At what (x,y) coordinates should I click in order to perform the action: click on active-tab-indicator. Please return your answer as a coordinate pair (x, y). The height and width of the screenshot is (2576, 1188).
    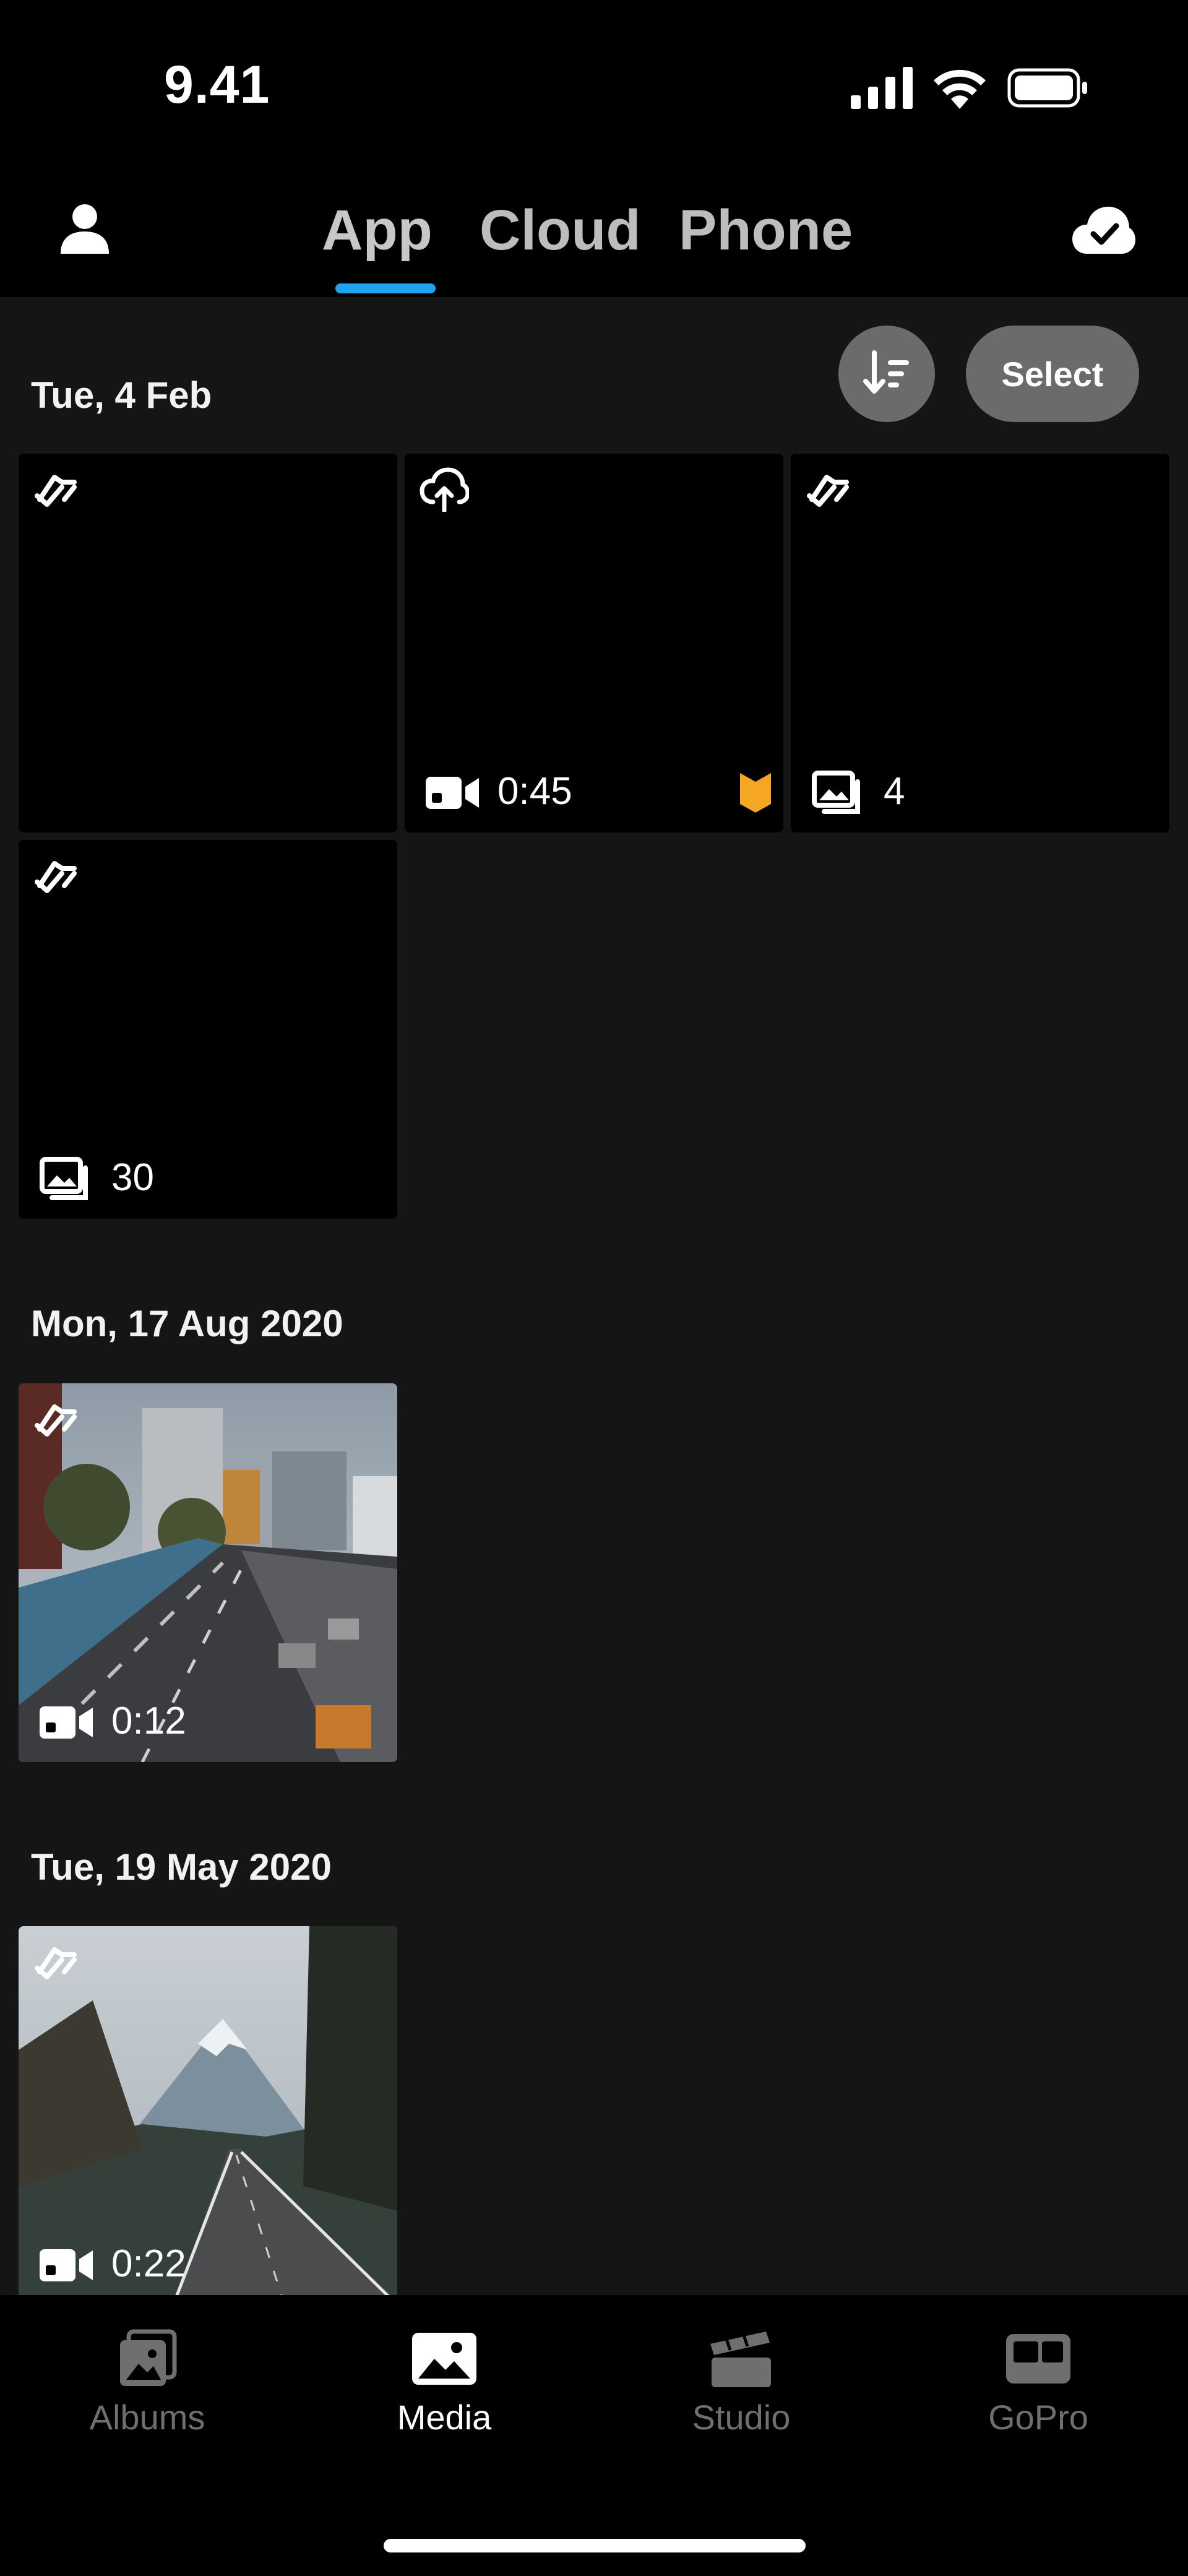
    Looking at the image, I should click on (385, 288).